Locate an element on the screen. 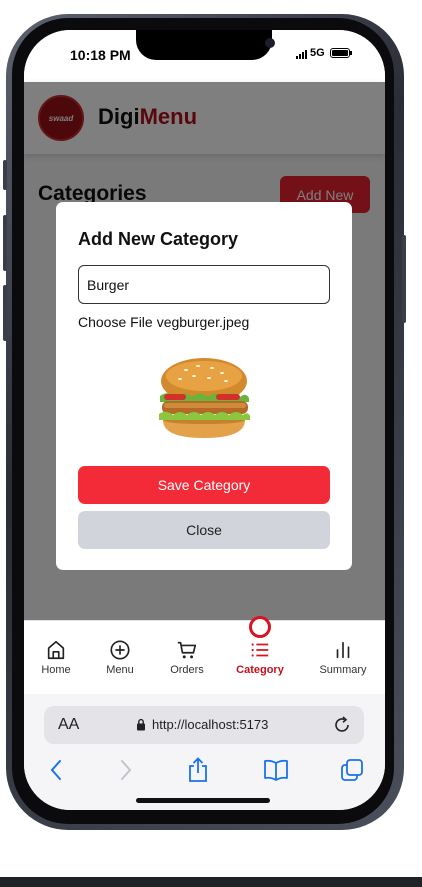 The height and width of the screenshot is (887, 422). nav-home: Home is located at coordinates (56, 657).